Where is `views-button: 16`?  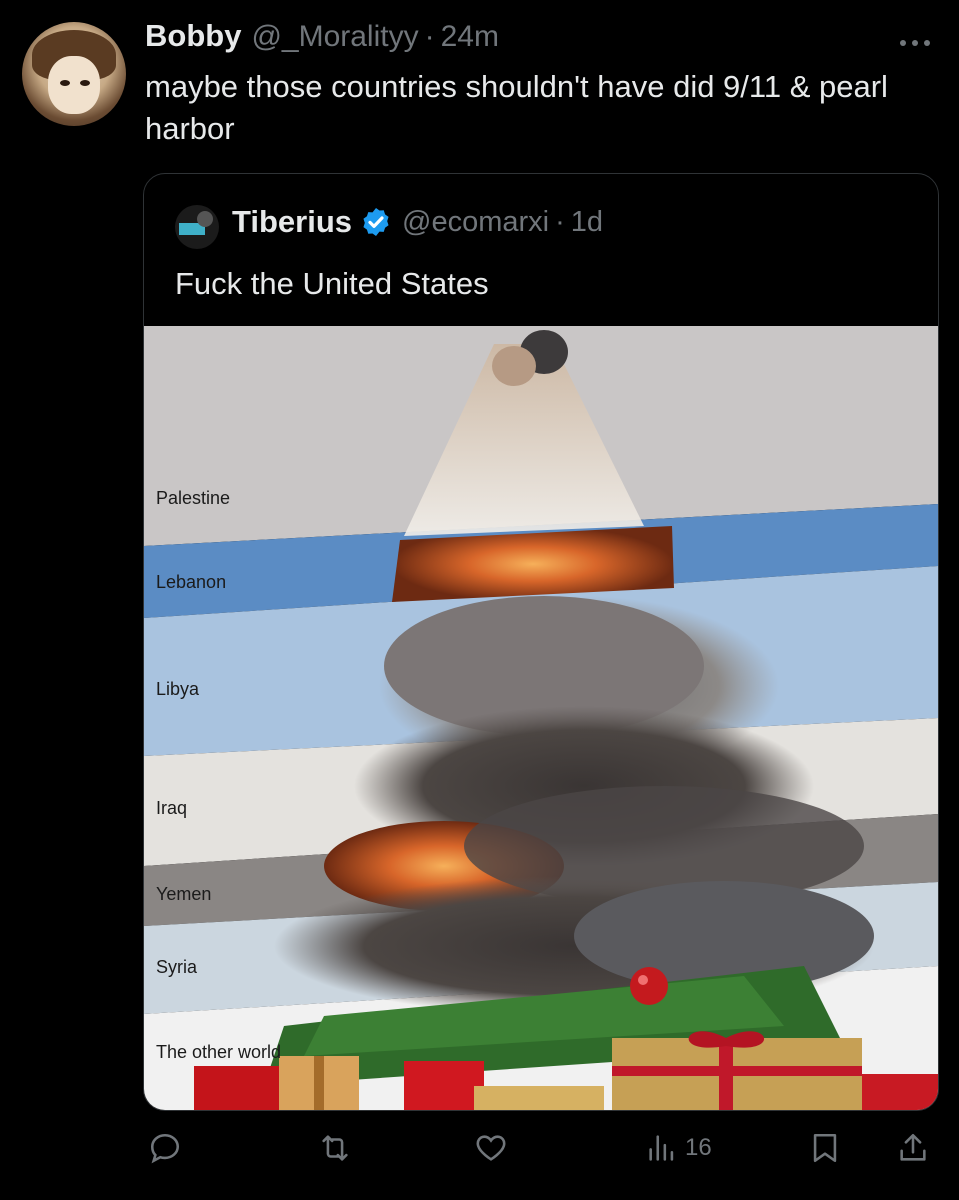
views-button: 16 is located at coordinates (678, 1148).